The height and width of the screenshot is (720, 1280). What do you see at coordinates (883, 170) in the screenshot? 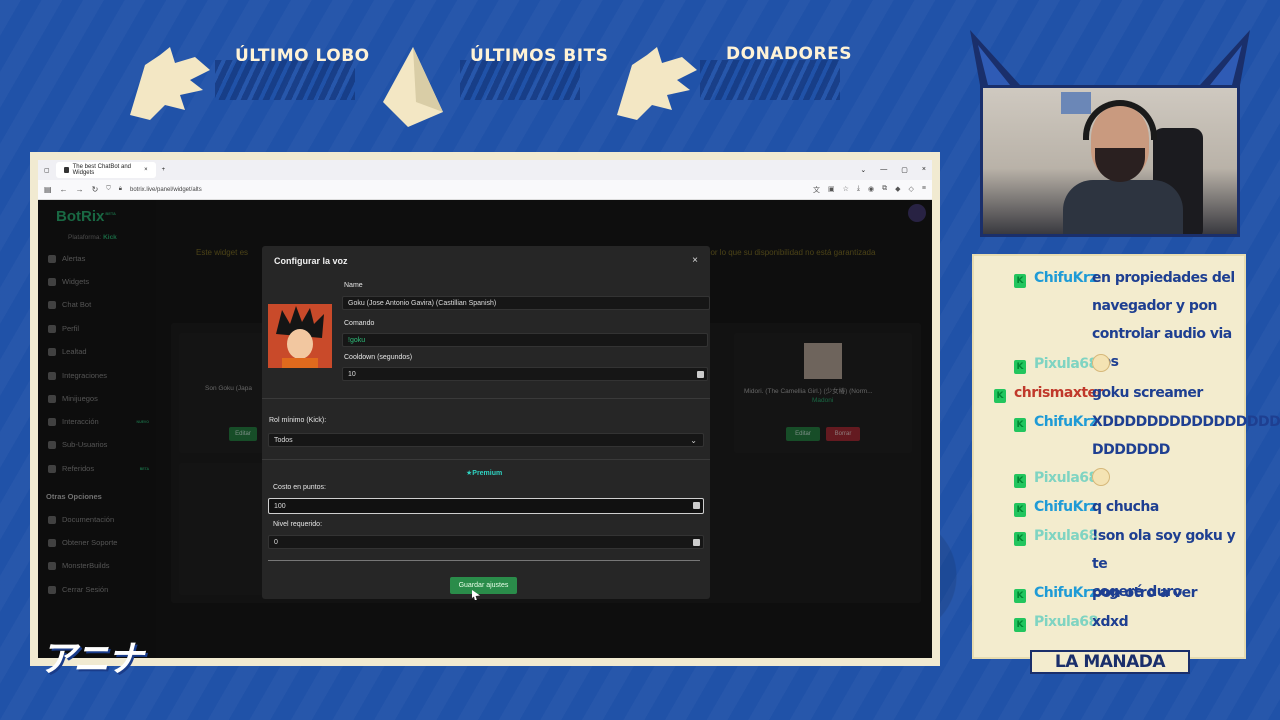
I see `minimize-icon: —` at bounding box center [883, 170].